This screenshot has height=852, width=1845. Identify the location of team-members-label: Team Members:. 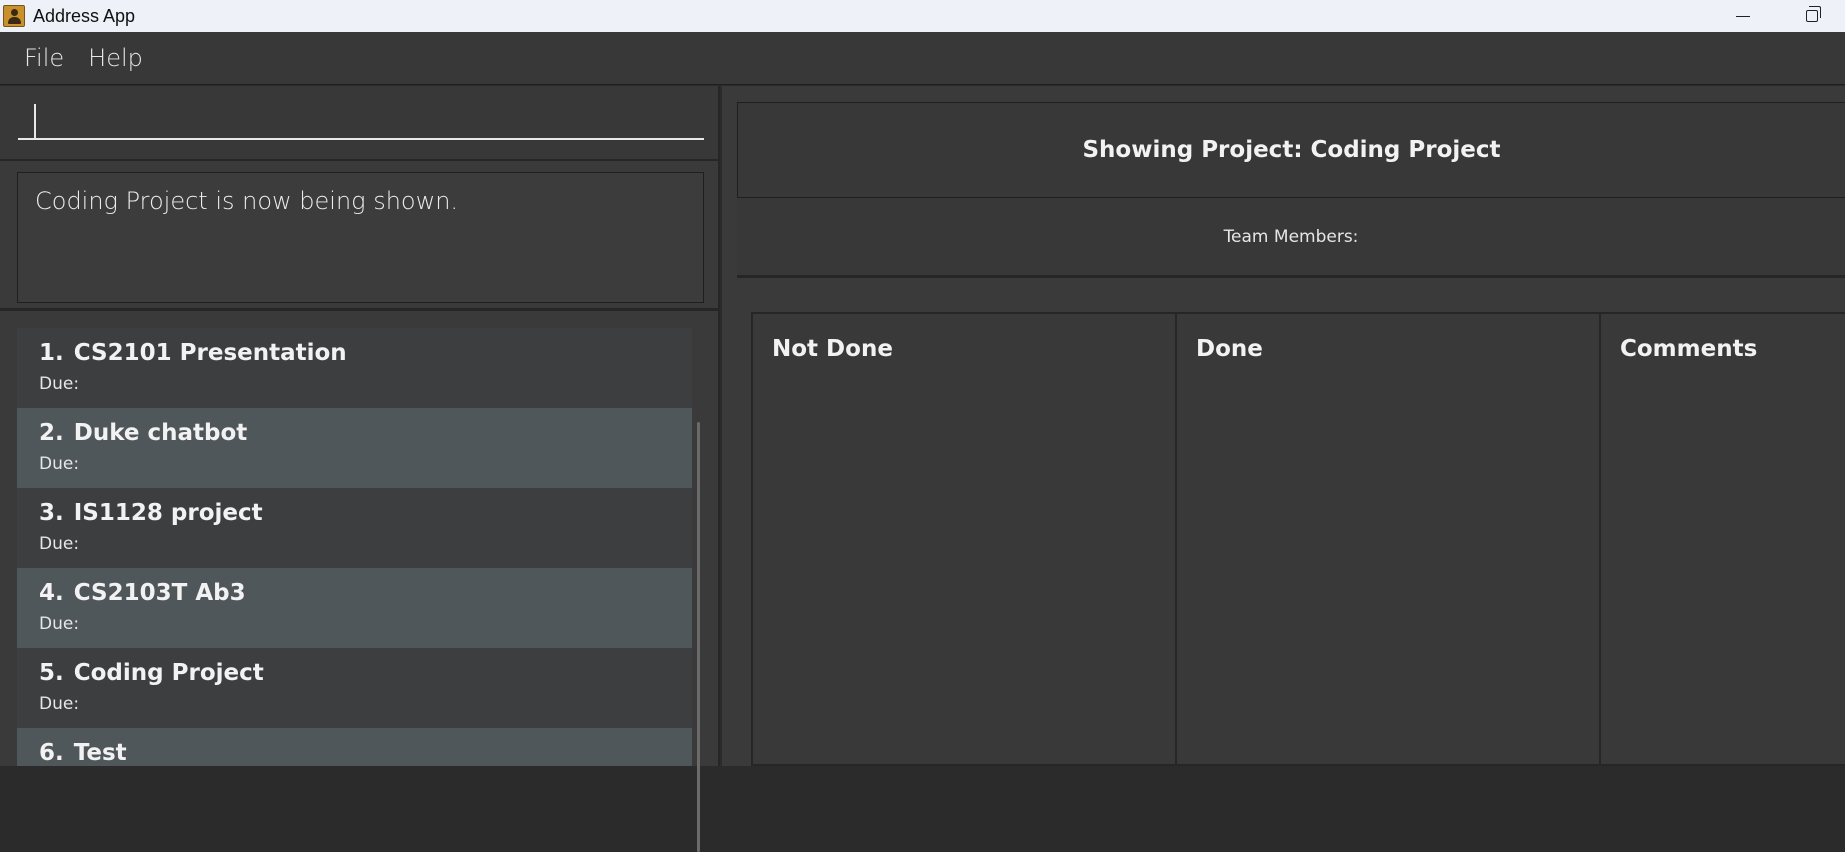
(1291, 236).